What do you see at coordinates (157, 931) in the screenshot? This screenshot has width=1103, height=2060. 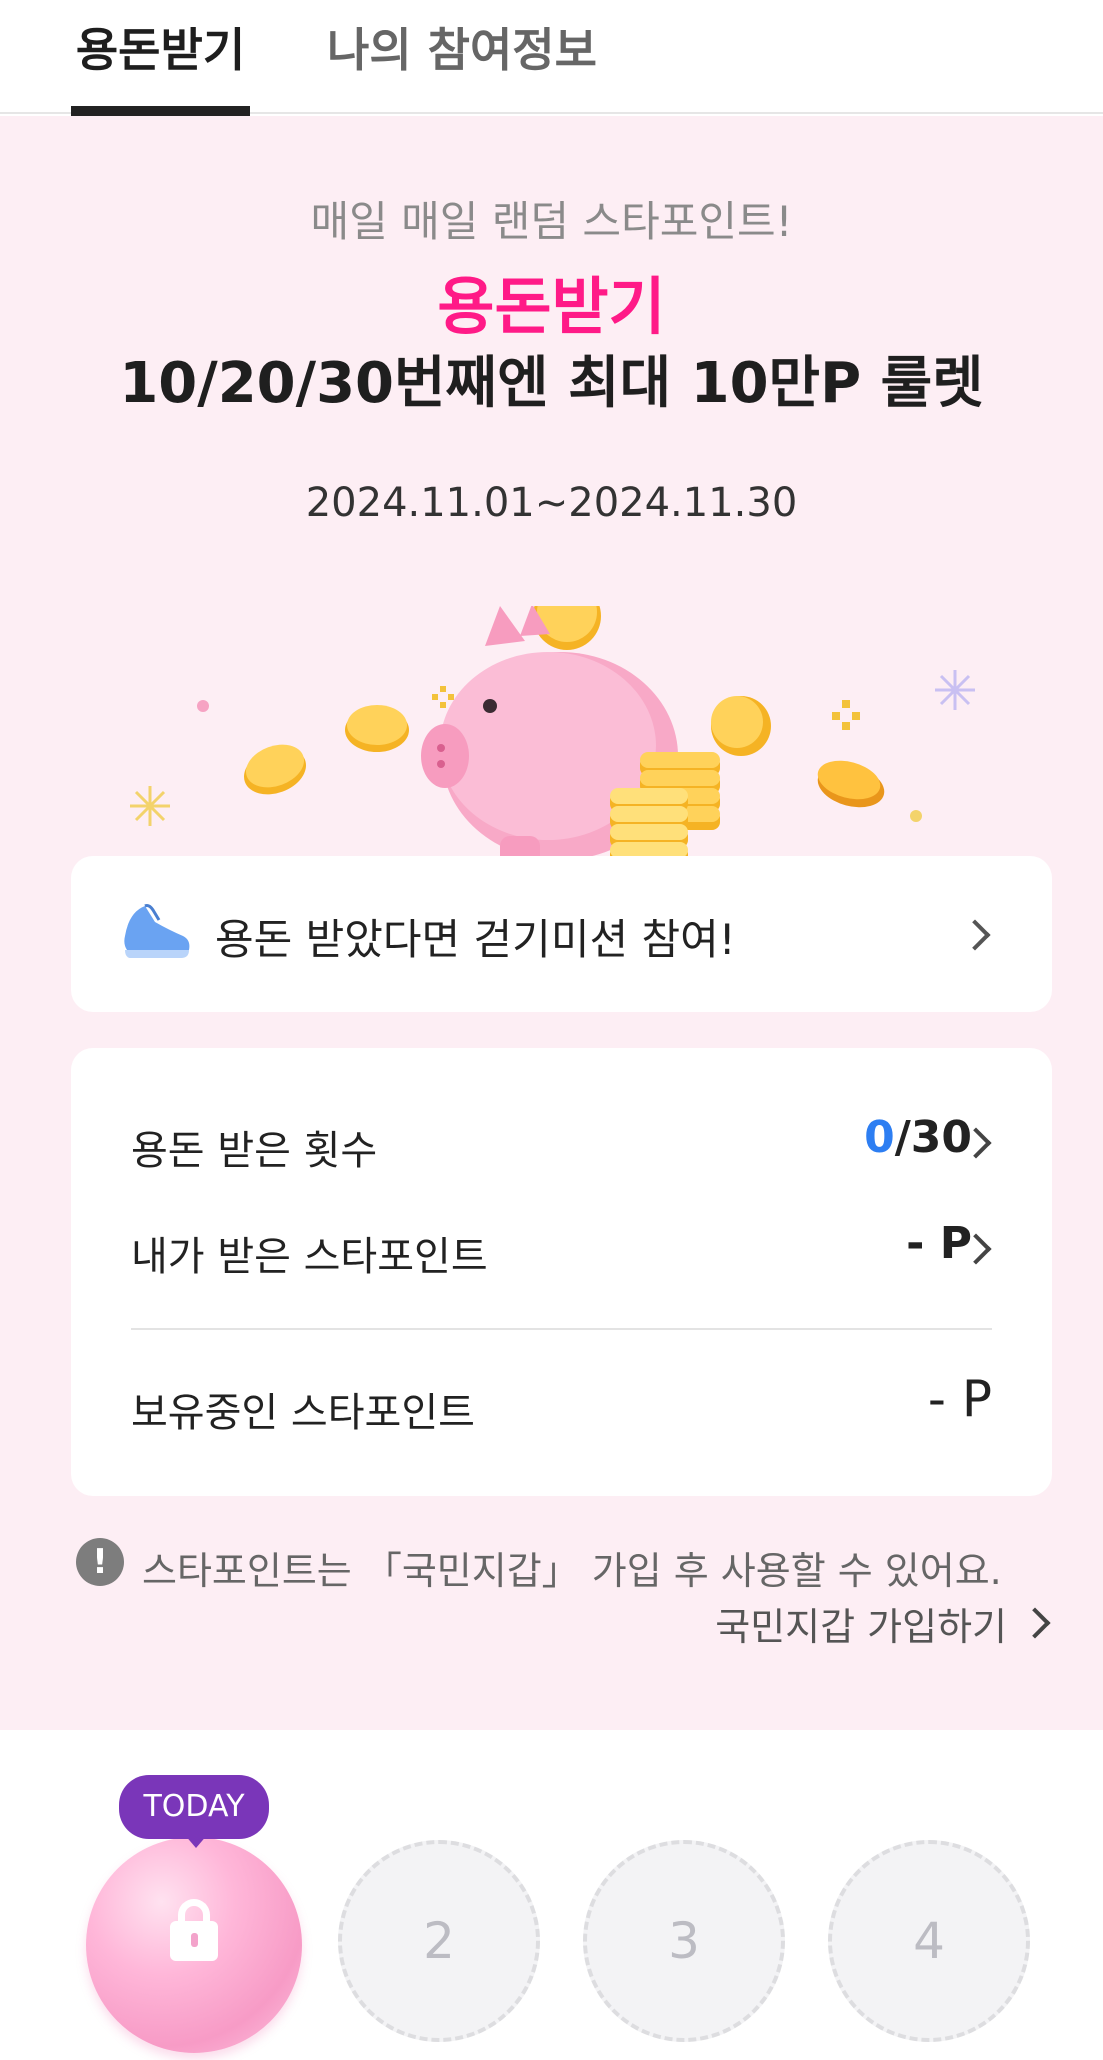 I see `sneaker-icon` at bounding box center [157, 931].